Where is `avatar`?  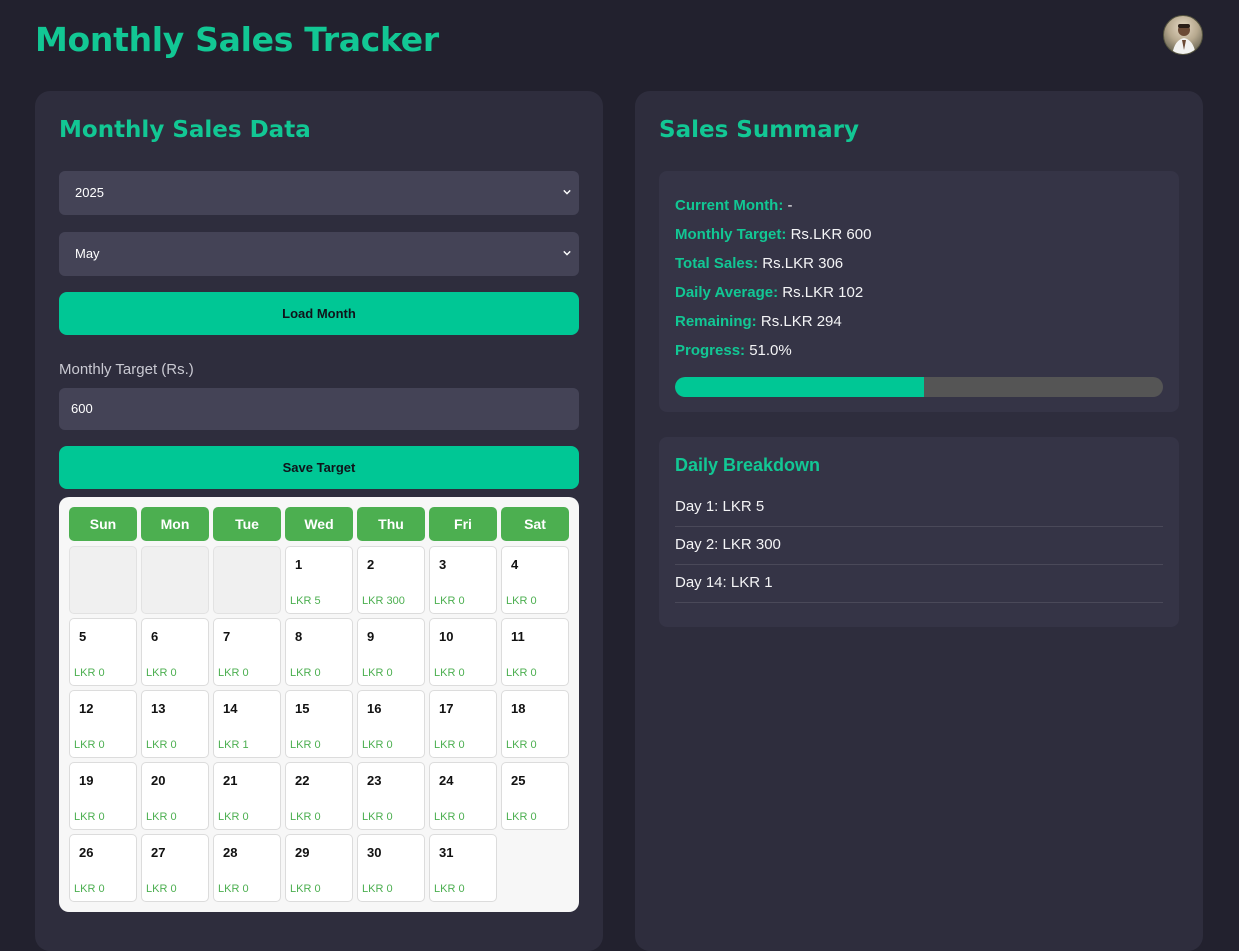
avatar is located at coordinates (1183, 35).